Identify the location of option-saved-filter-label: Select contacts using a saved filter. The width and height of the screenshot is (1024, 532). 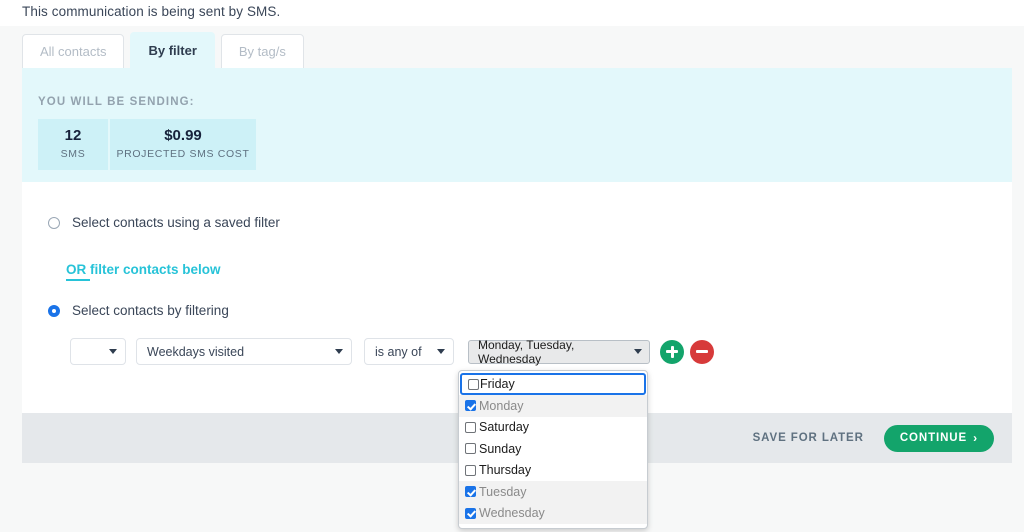
(176, 222).